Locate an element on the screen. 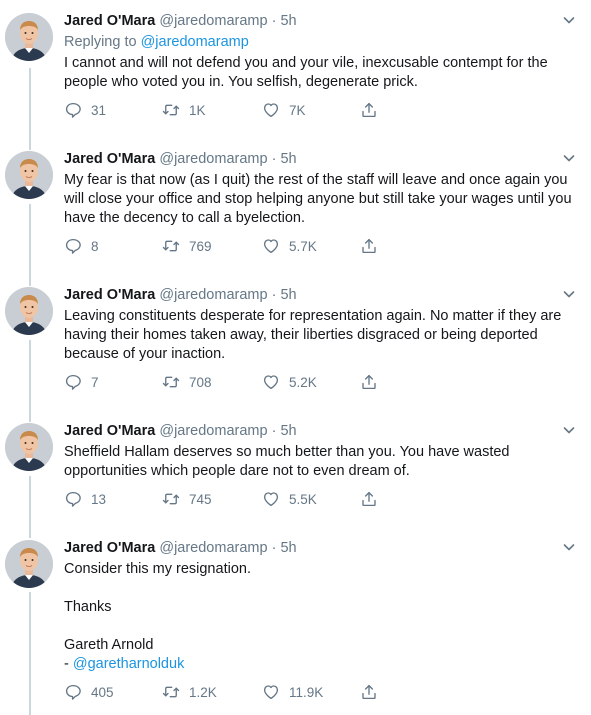 The height and width of the screenshot is (715, 591). reply-button: 8 is located at coordinates (81, 246).